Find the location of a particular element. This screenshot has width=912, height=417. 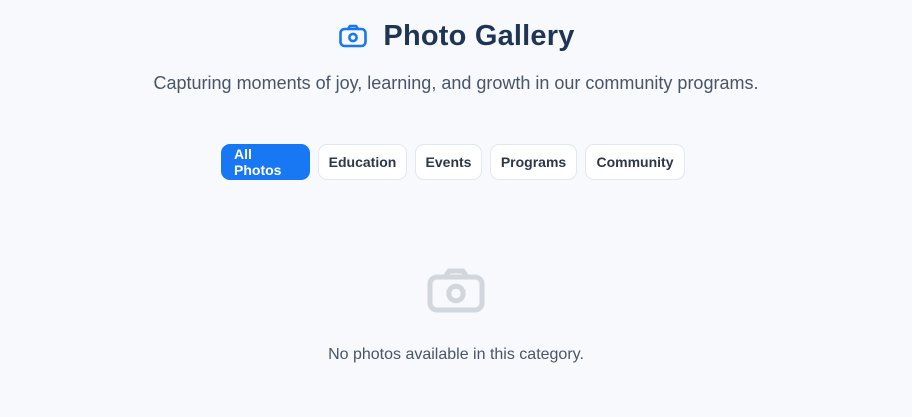

title-row: Photo Gallery is located at coordinates (456, 36).